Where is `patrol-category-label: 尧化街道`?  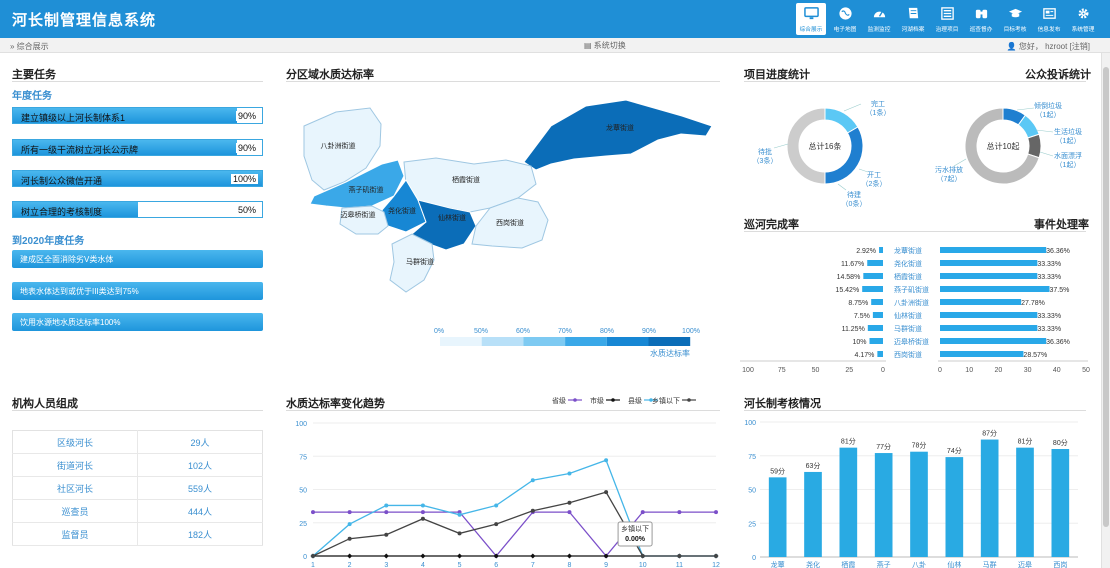
patrol-category-label: 尧化街道 is located at coordinates (908, 263).